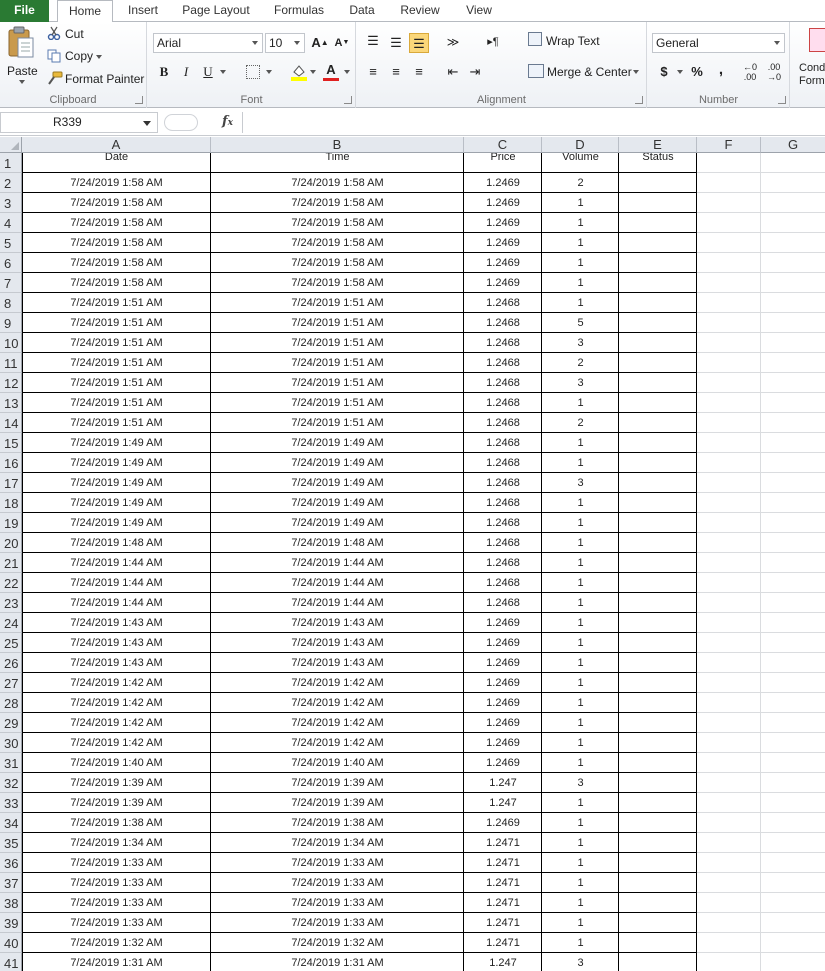  I want to click on table-cell: 7/24/2019 1:31 AM, so click(116, 962).